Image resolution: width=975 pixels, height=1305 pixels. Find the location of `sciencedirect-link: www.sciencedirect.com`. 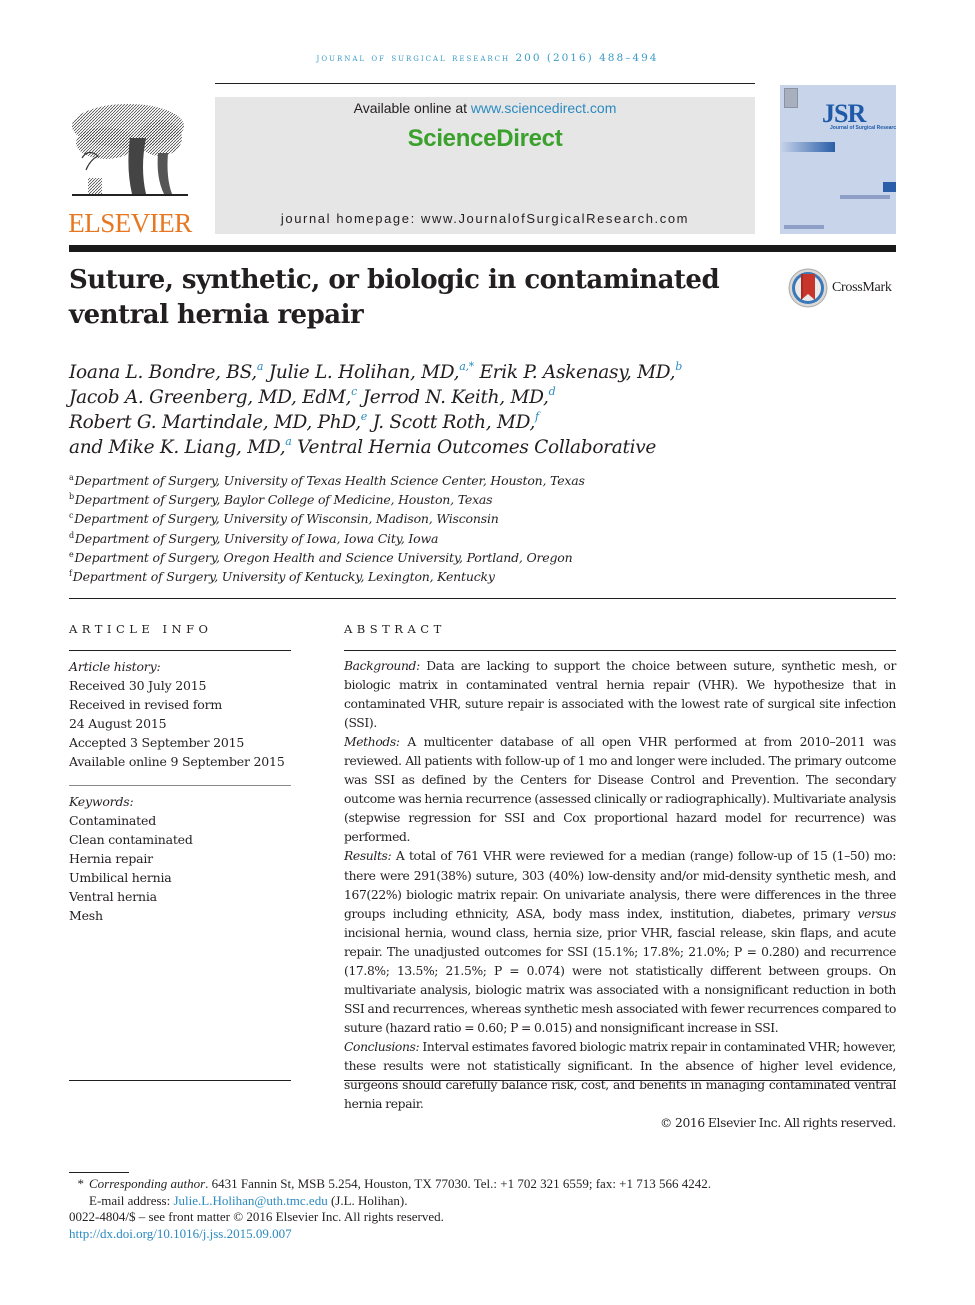

sciencedirect-link: www.sciencedirect.com is located at coordinates (544, 108).